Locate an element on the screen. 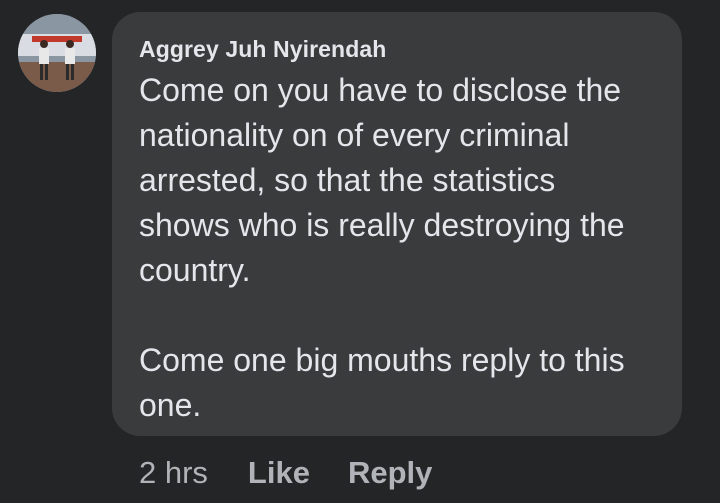 The image size is (720, 503). avatar is located at coordinates (57, 53).